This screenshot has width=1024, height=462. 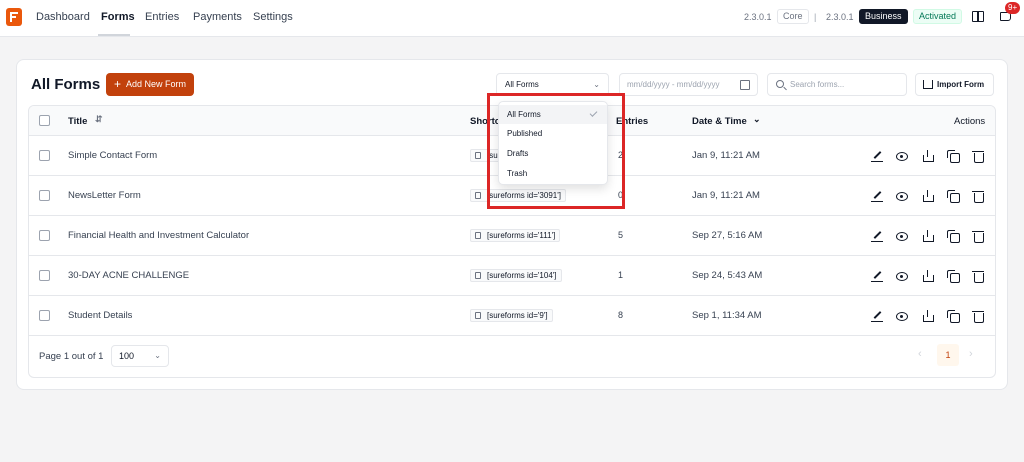 What do you see at coordinates (104, 195) in the screenshot?
I see `form-title-link: NewsLetter Form` at bounding box center [104, 195].